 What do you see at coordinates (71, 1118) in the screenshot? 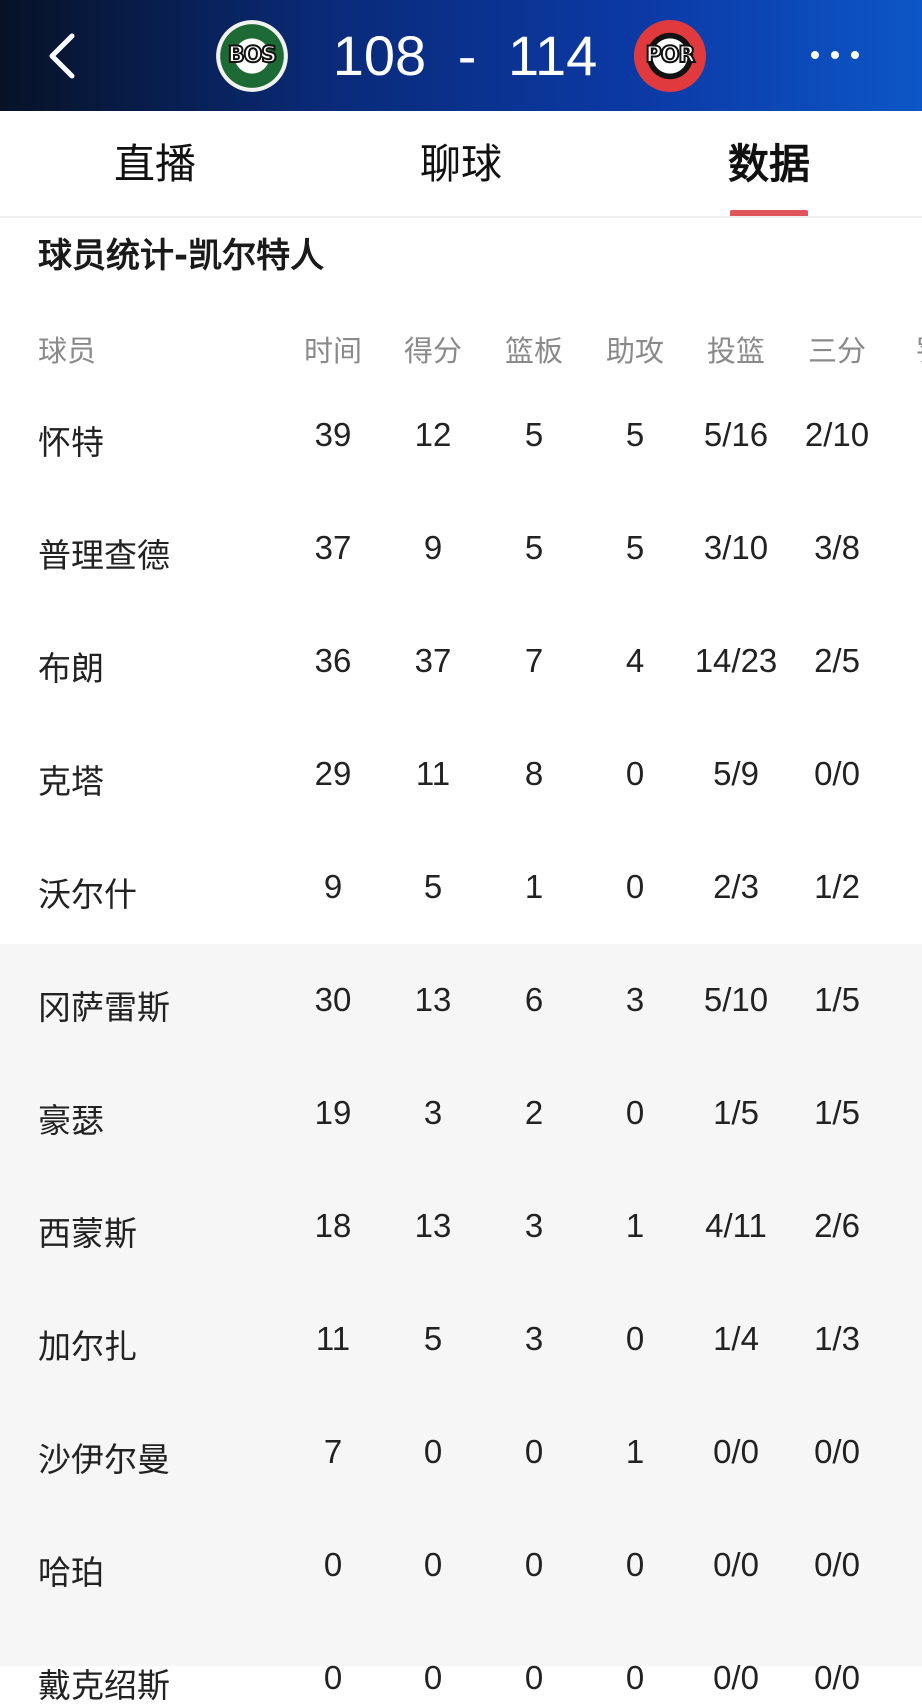
I see `player-name: 豪瑟` at bounding box center [71, 1118].